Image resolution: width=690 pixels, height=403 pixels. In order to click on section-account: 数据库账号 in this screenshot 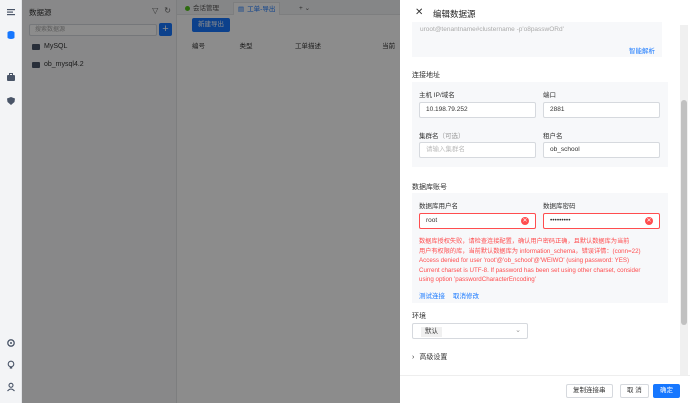, I will do `click(429, 187)`.